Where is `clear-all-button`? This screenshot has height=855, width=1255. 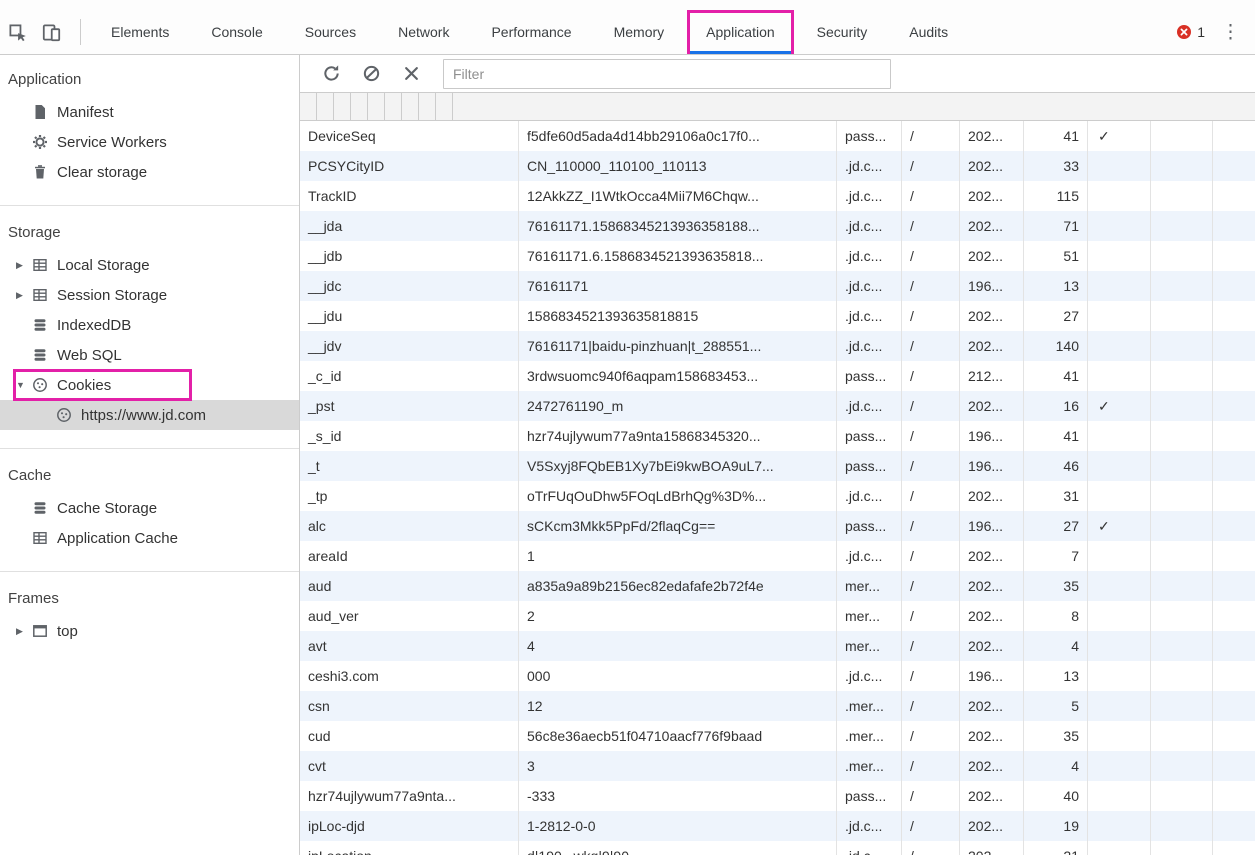 clear-all-button is located at coordinates (371, 74).